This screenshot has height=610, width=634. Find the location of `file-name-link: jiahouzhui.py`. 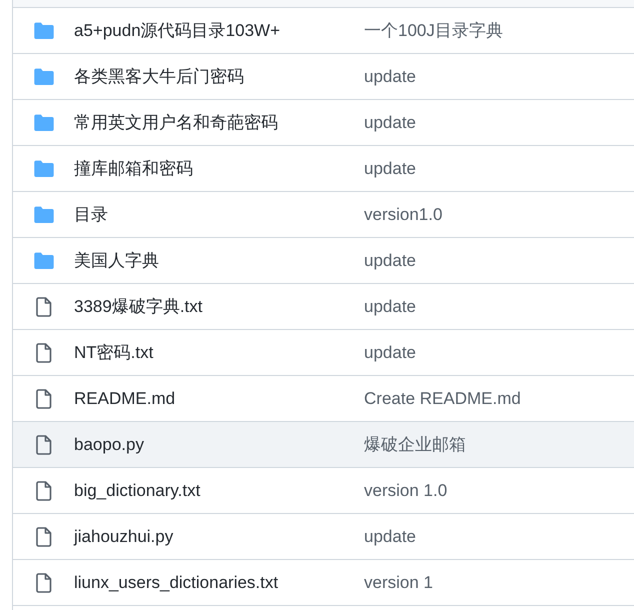

file-name-link: jiahouzhui.py is located at coordinates (124, 536).